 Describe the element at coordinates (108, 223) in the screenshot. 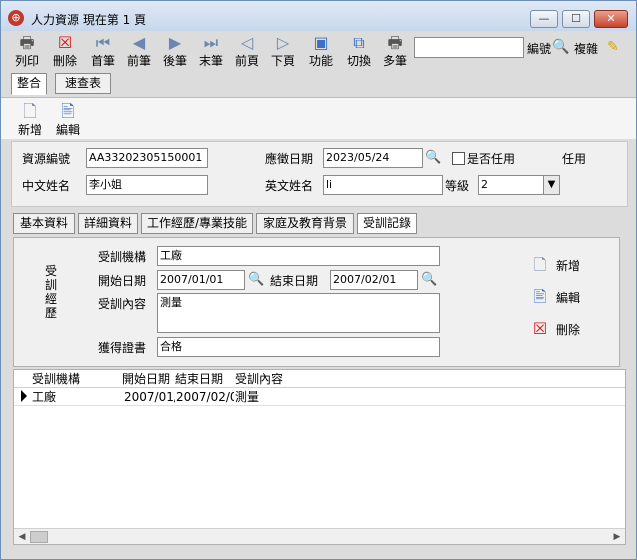

I see `tab-detail-info: 詳細資料` at that location.